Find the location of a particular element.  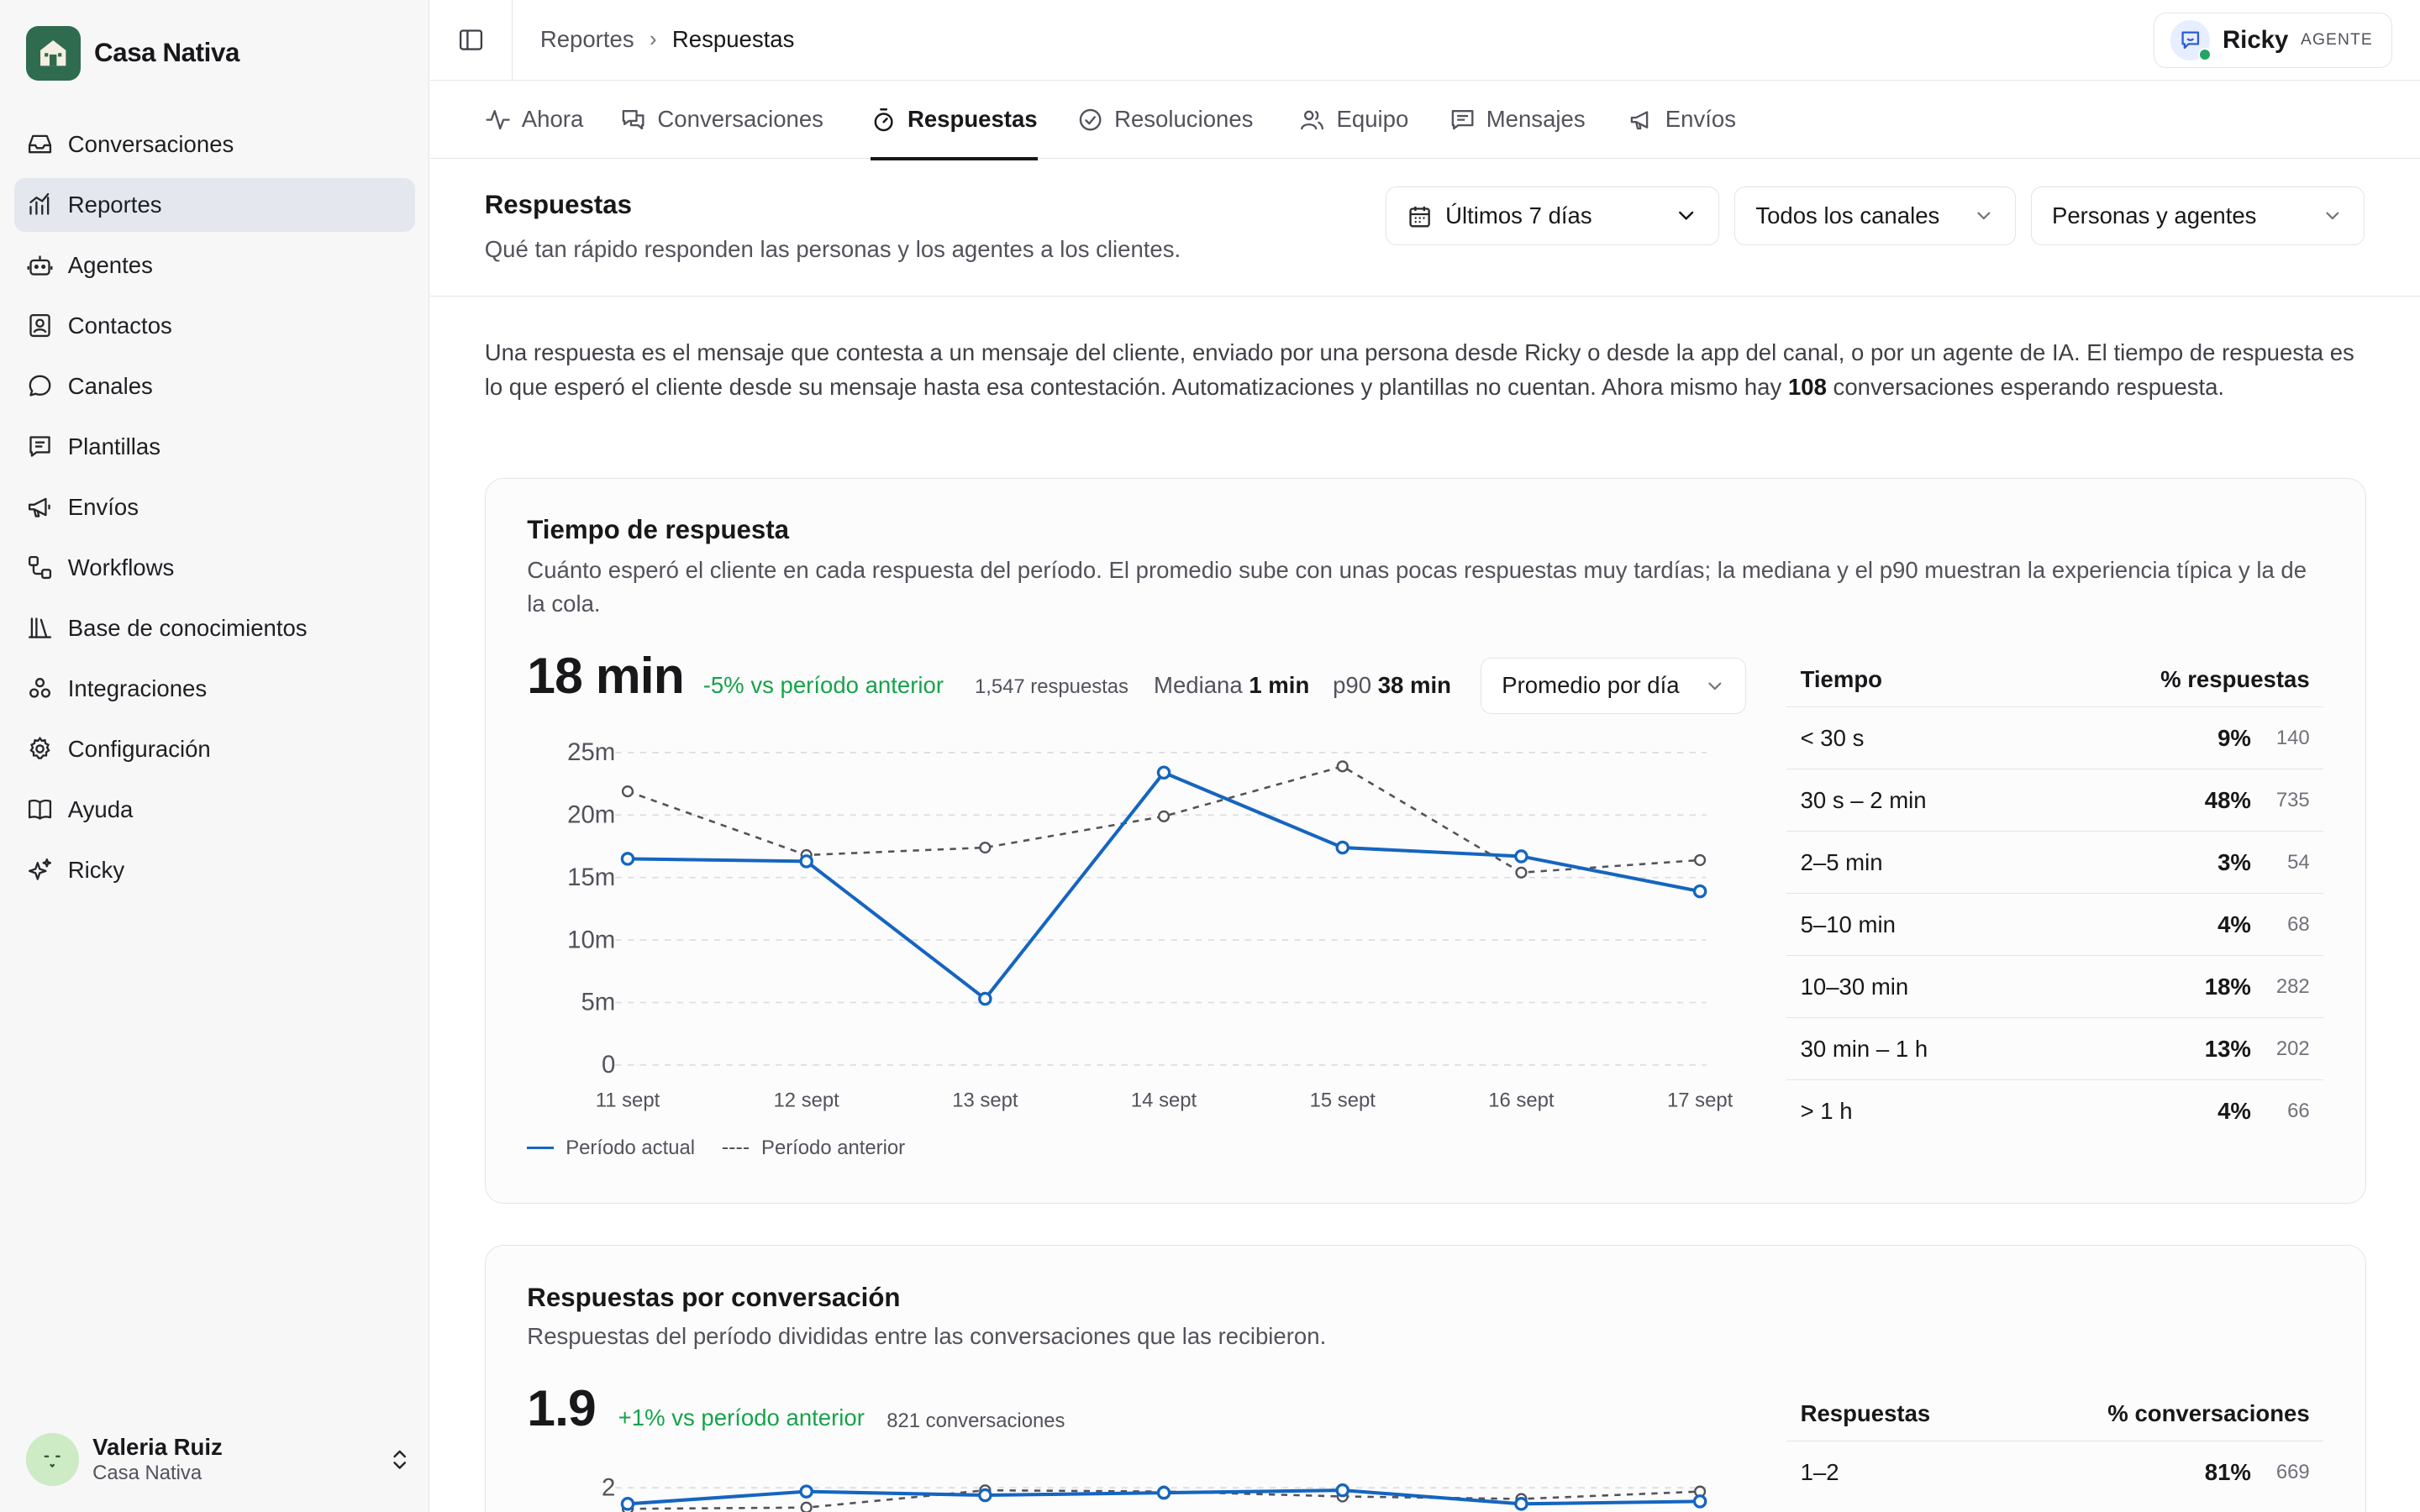

card-title: Respuestas por conversación is located at coordinates (714, 1298).